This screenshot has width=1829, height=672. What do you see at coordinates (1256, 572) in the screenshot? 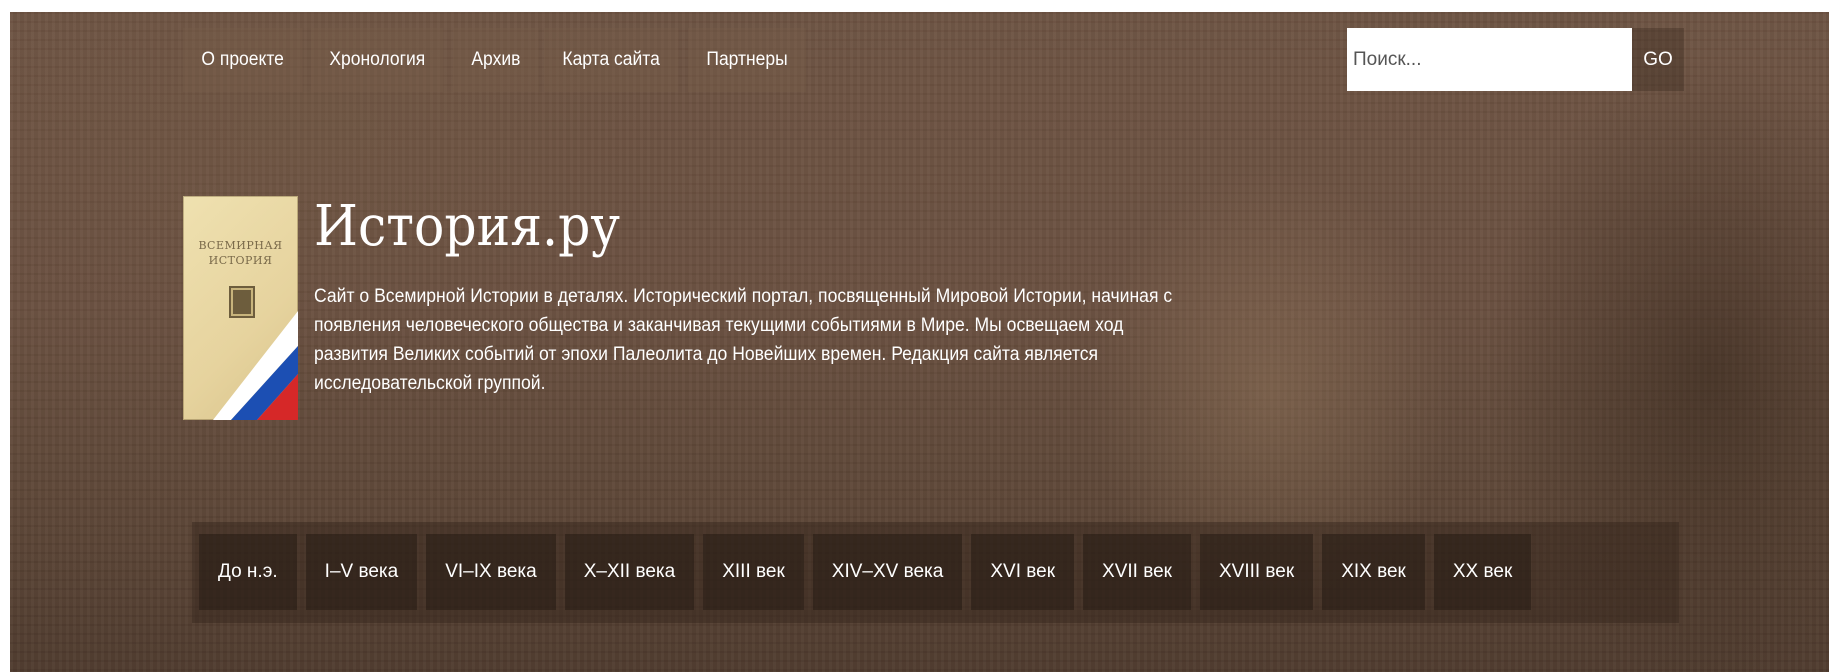
I see `period-item-18: XVIII век` at bounding box center [1256, 572].